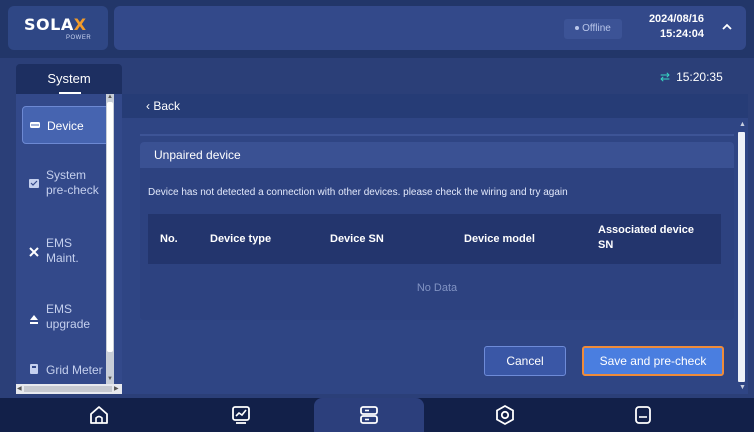 The height and width of the screenshot is (432, 754). I want to click on home-icon, so click(99, 415).